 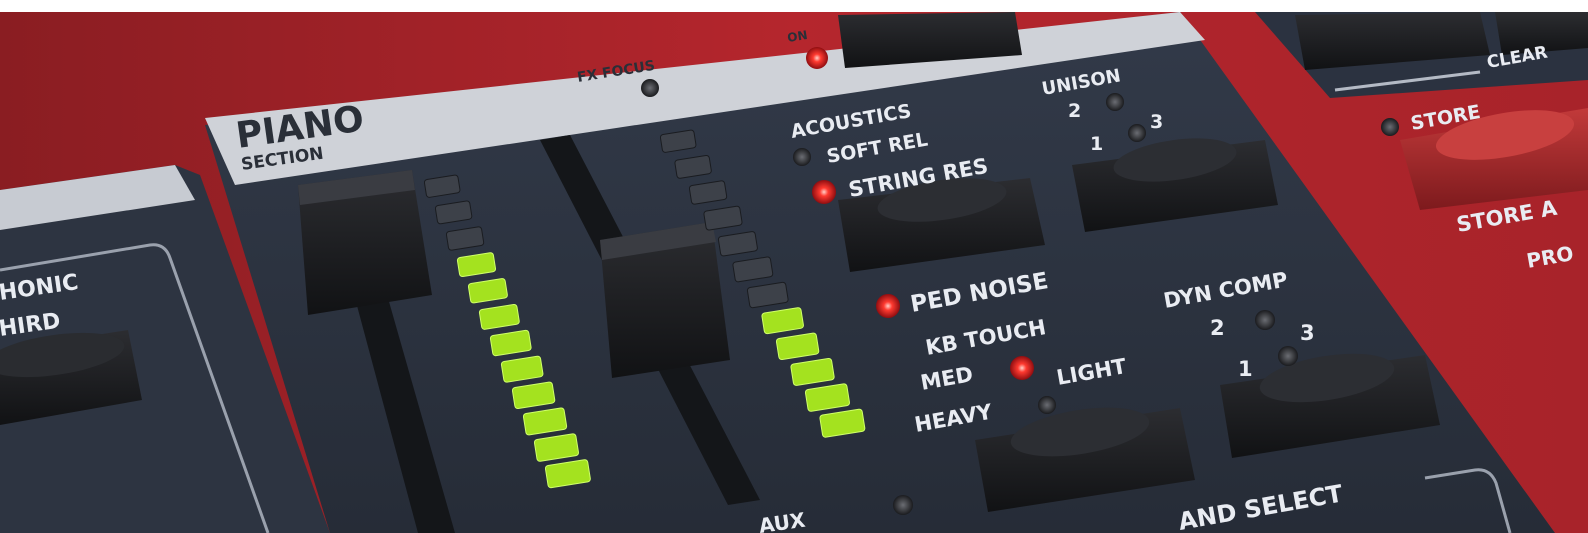 What do you see at coordinates (824, 192) in the screenshot?
I see `string-res-led` at bounding box center [824, 192].